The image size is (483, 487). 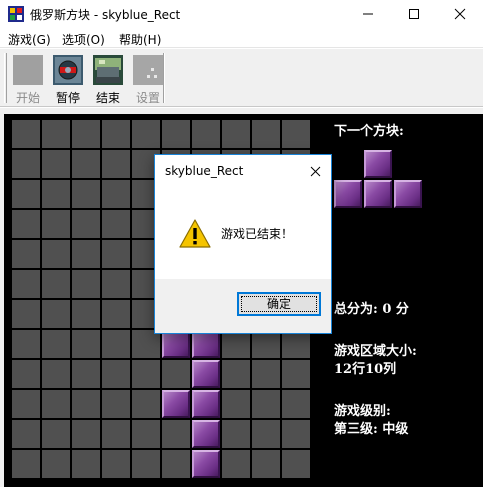 I want to click on pause-icon, so click(x=68, y=70).